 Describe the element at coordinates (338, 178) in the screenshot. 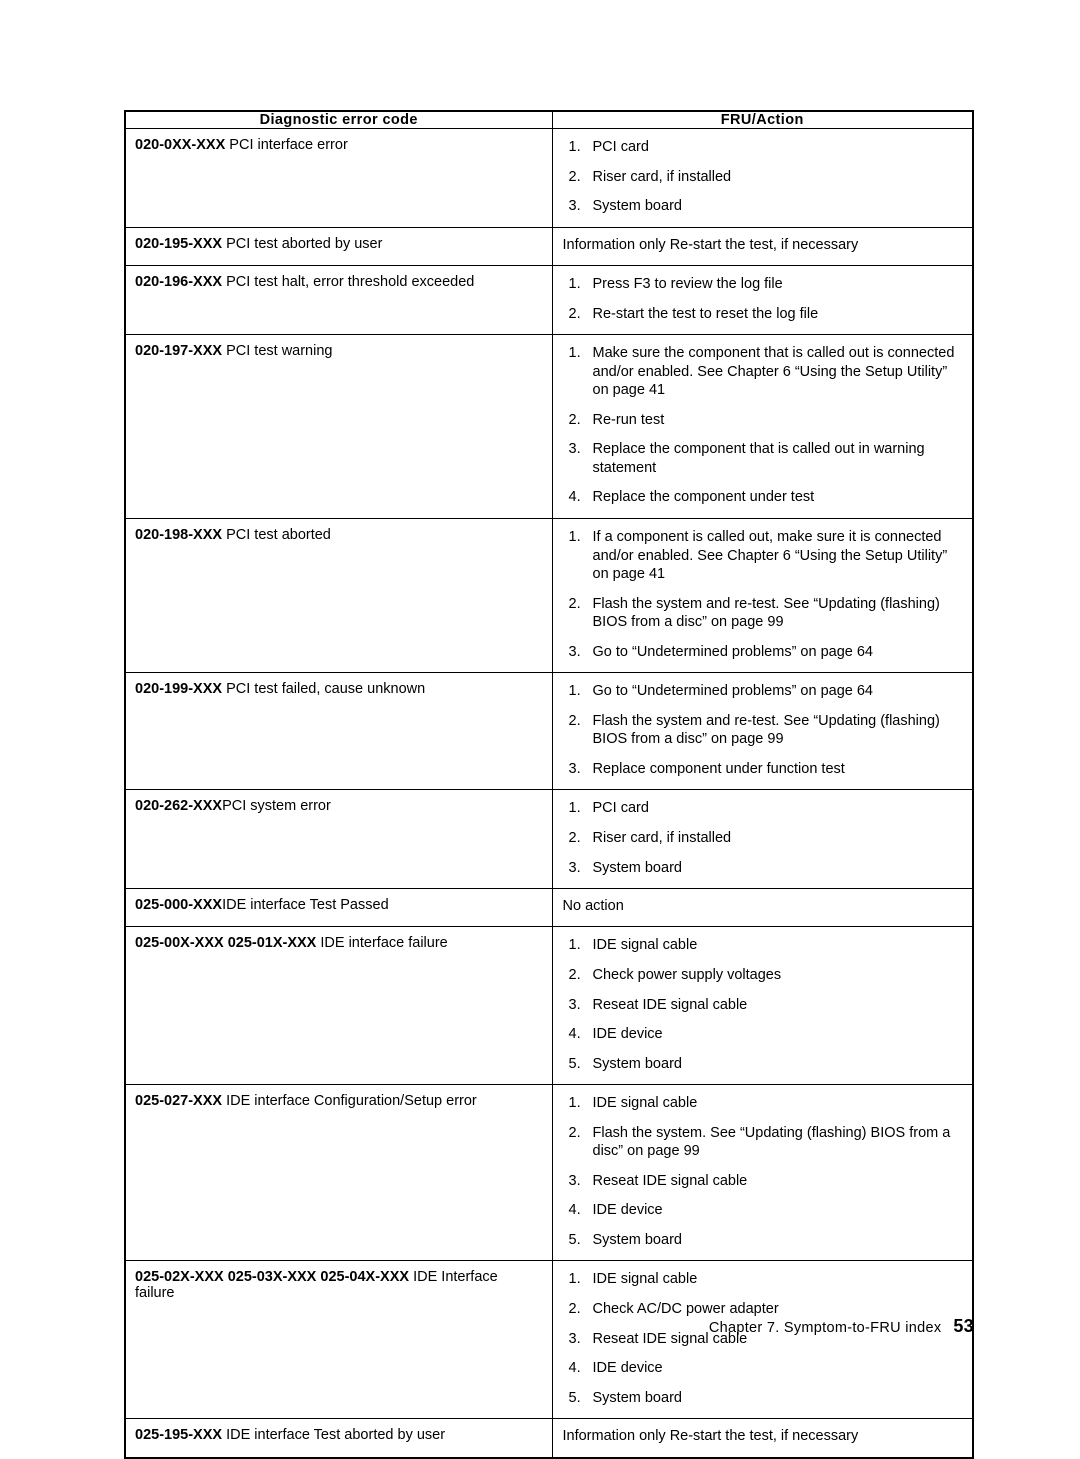

I see `error-code-cell: 020-0XX-XXX PCI interface error` at that location.